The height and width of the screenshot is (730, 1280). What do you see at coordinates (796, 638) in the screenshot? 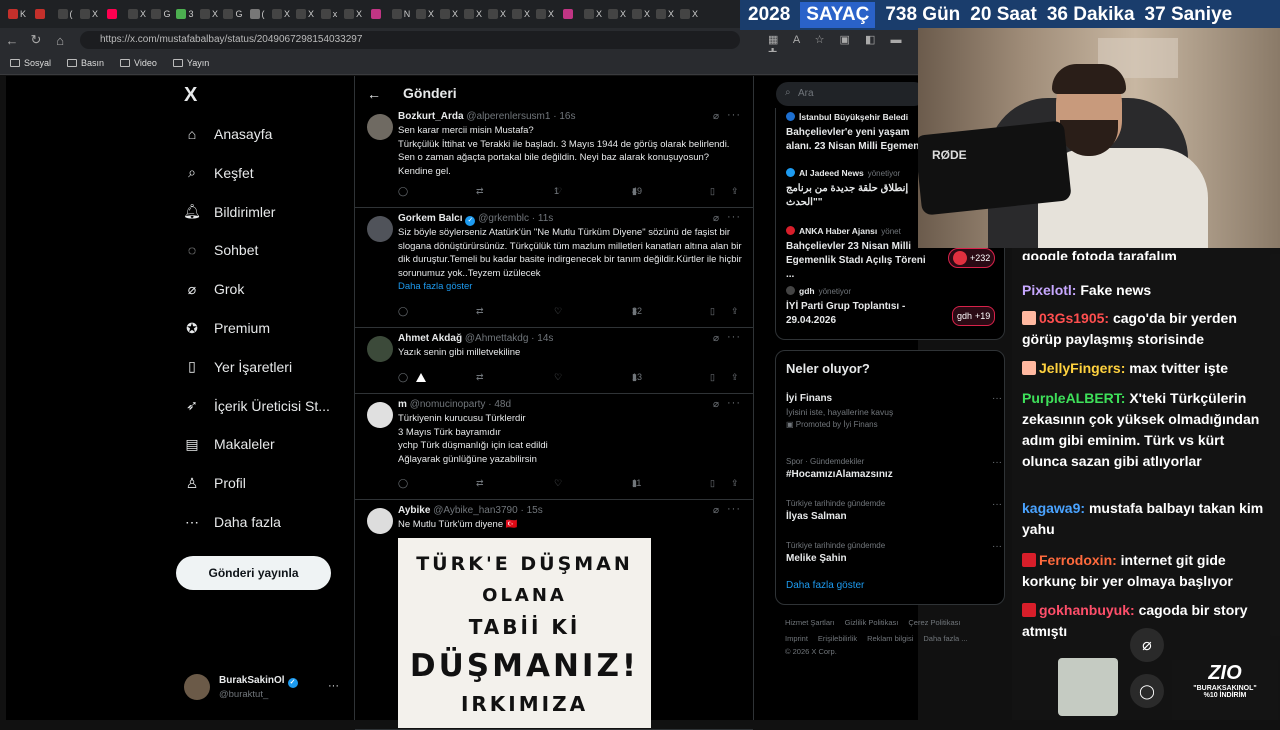
I see `footer-link: Imprint` at bounding box center [796, 638].